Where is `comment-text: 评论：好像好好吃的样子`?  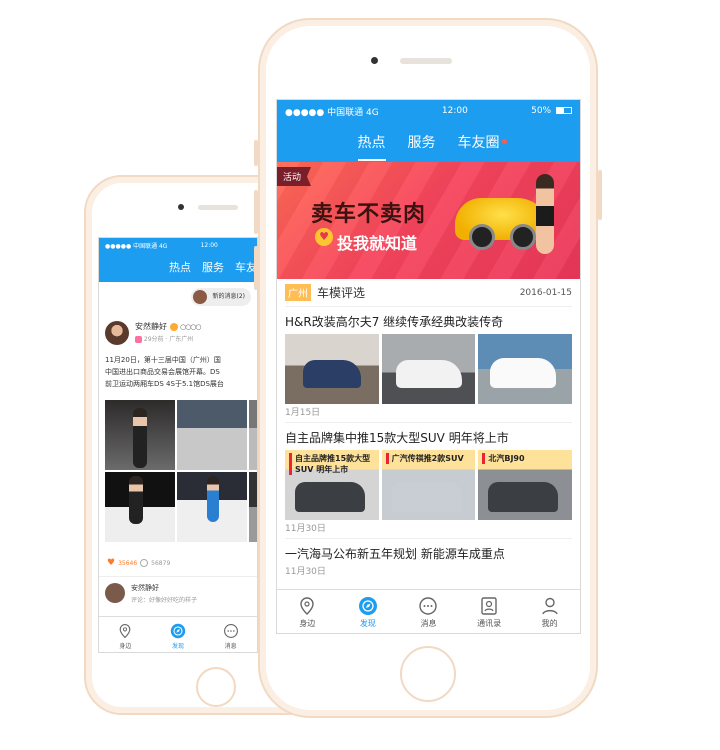
comment-text: 评论：好像好好吃的样子 is located at coordinates (164, 600).